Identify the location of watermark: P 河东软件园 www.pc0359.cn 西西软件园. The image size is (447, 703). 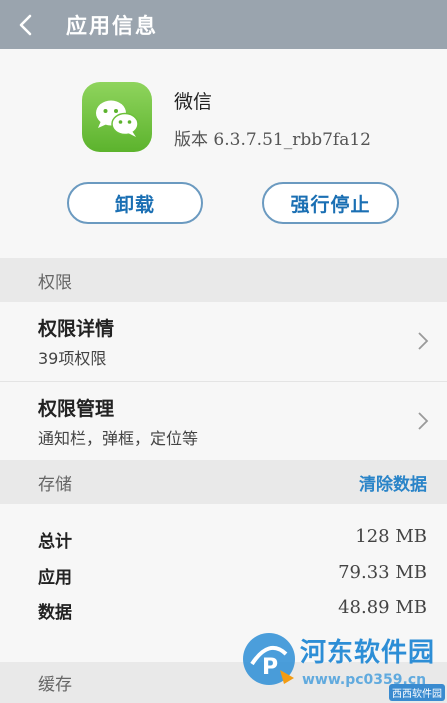
(343, 665).